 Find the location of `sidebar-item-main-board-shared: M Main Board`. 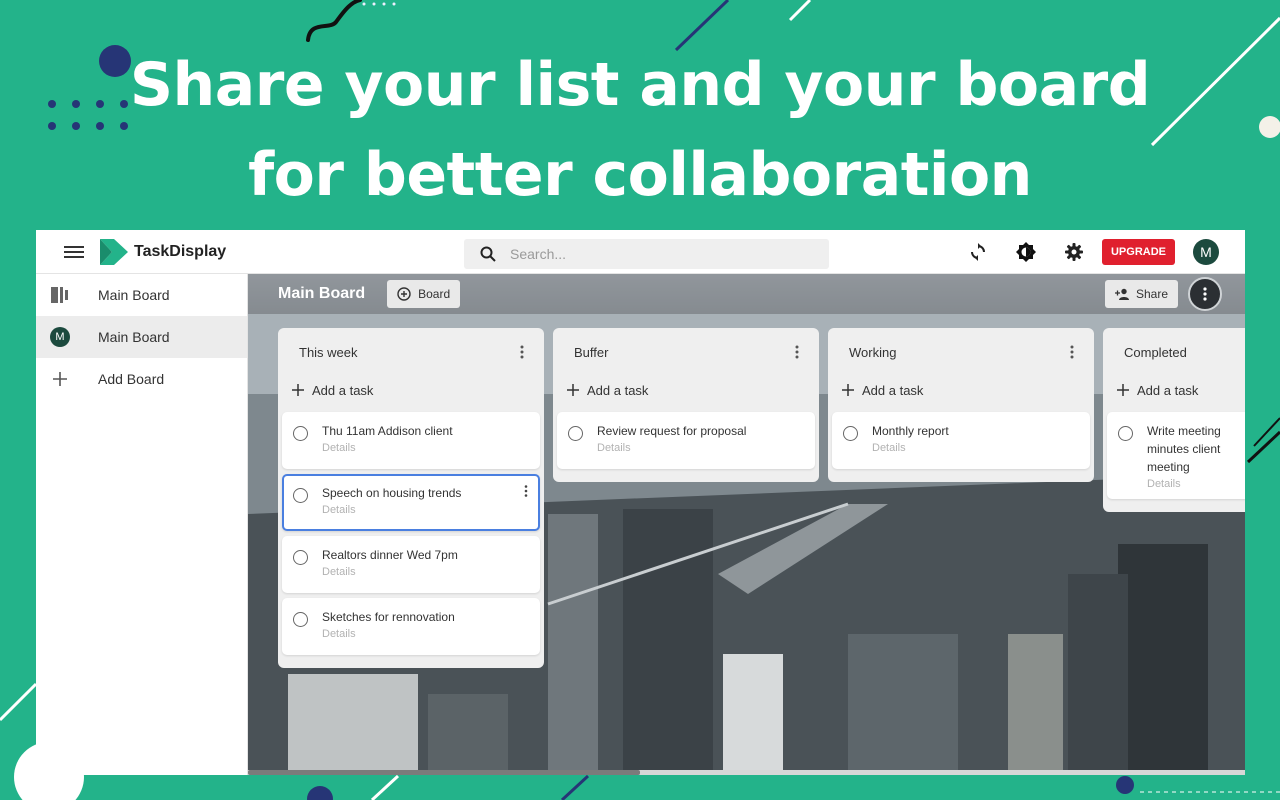

sidebar-item-main-board-shared: M Main Board is located at coordinates (141, 337).